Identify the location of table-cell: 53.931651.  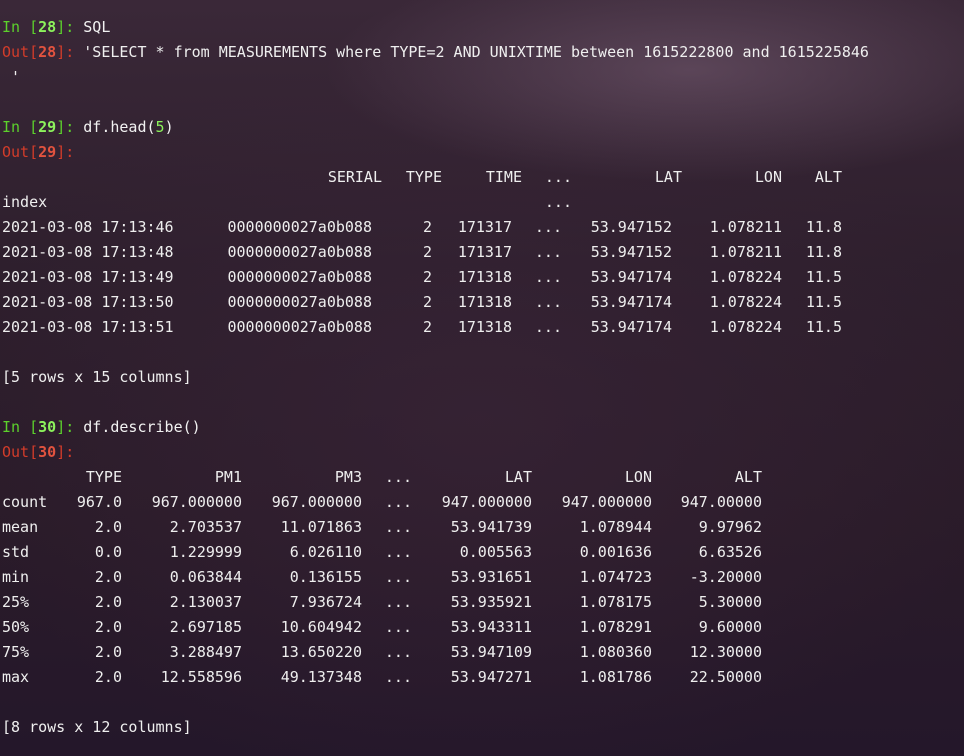
(491, 577).